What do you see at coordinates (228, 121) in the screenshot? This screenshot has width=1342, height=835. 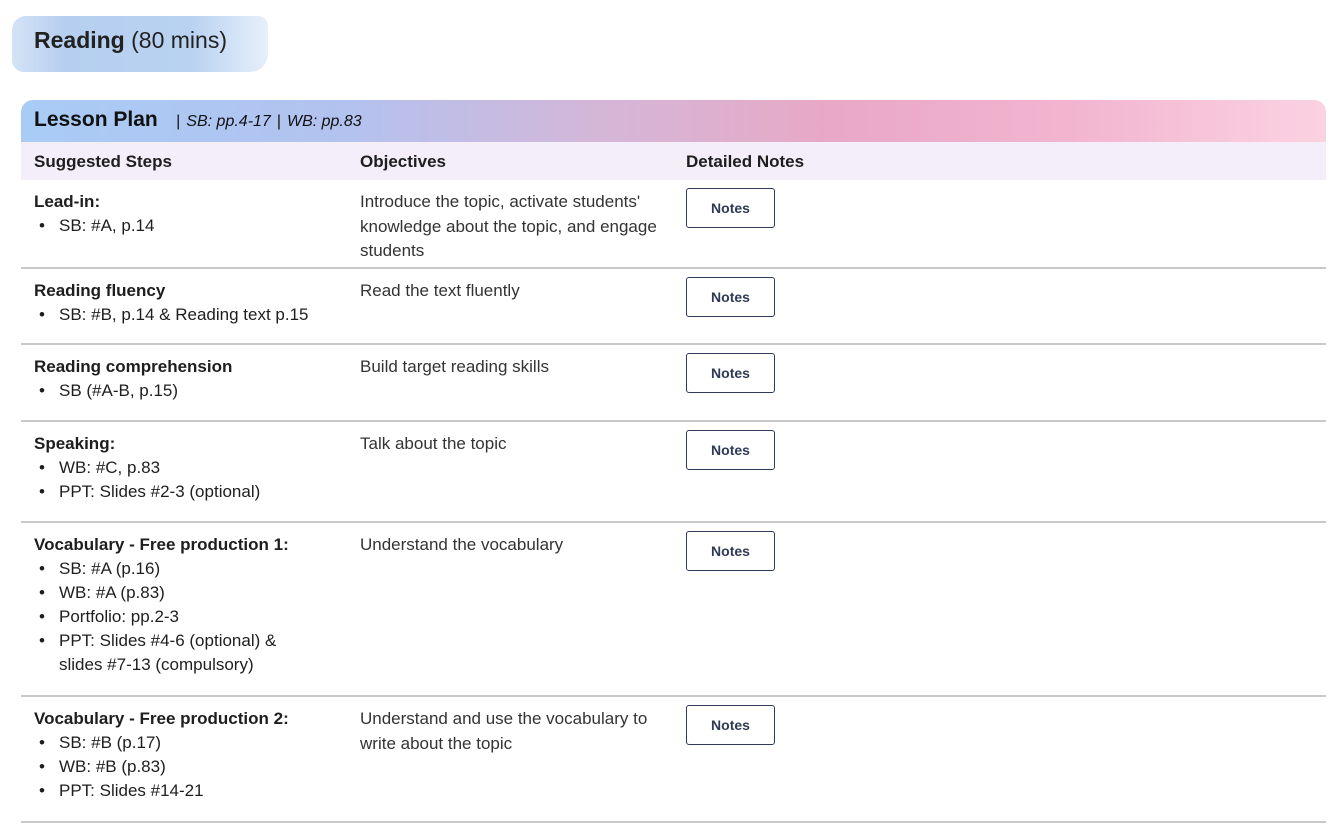 I see `sb-pages: SB: pp.4-17` at bounding box center [228, 121].